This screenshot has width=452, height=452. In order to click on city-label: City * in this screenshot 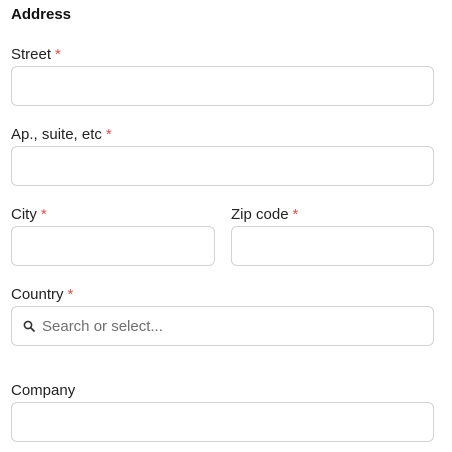, I will do `click(29, 214)`.